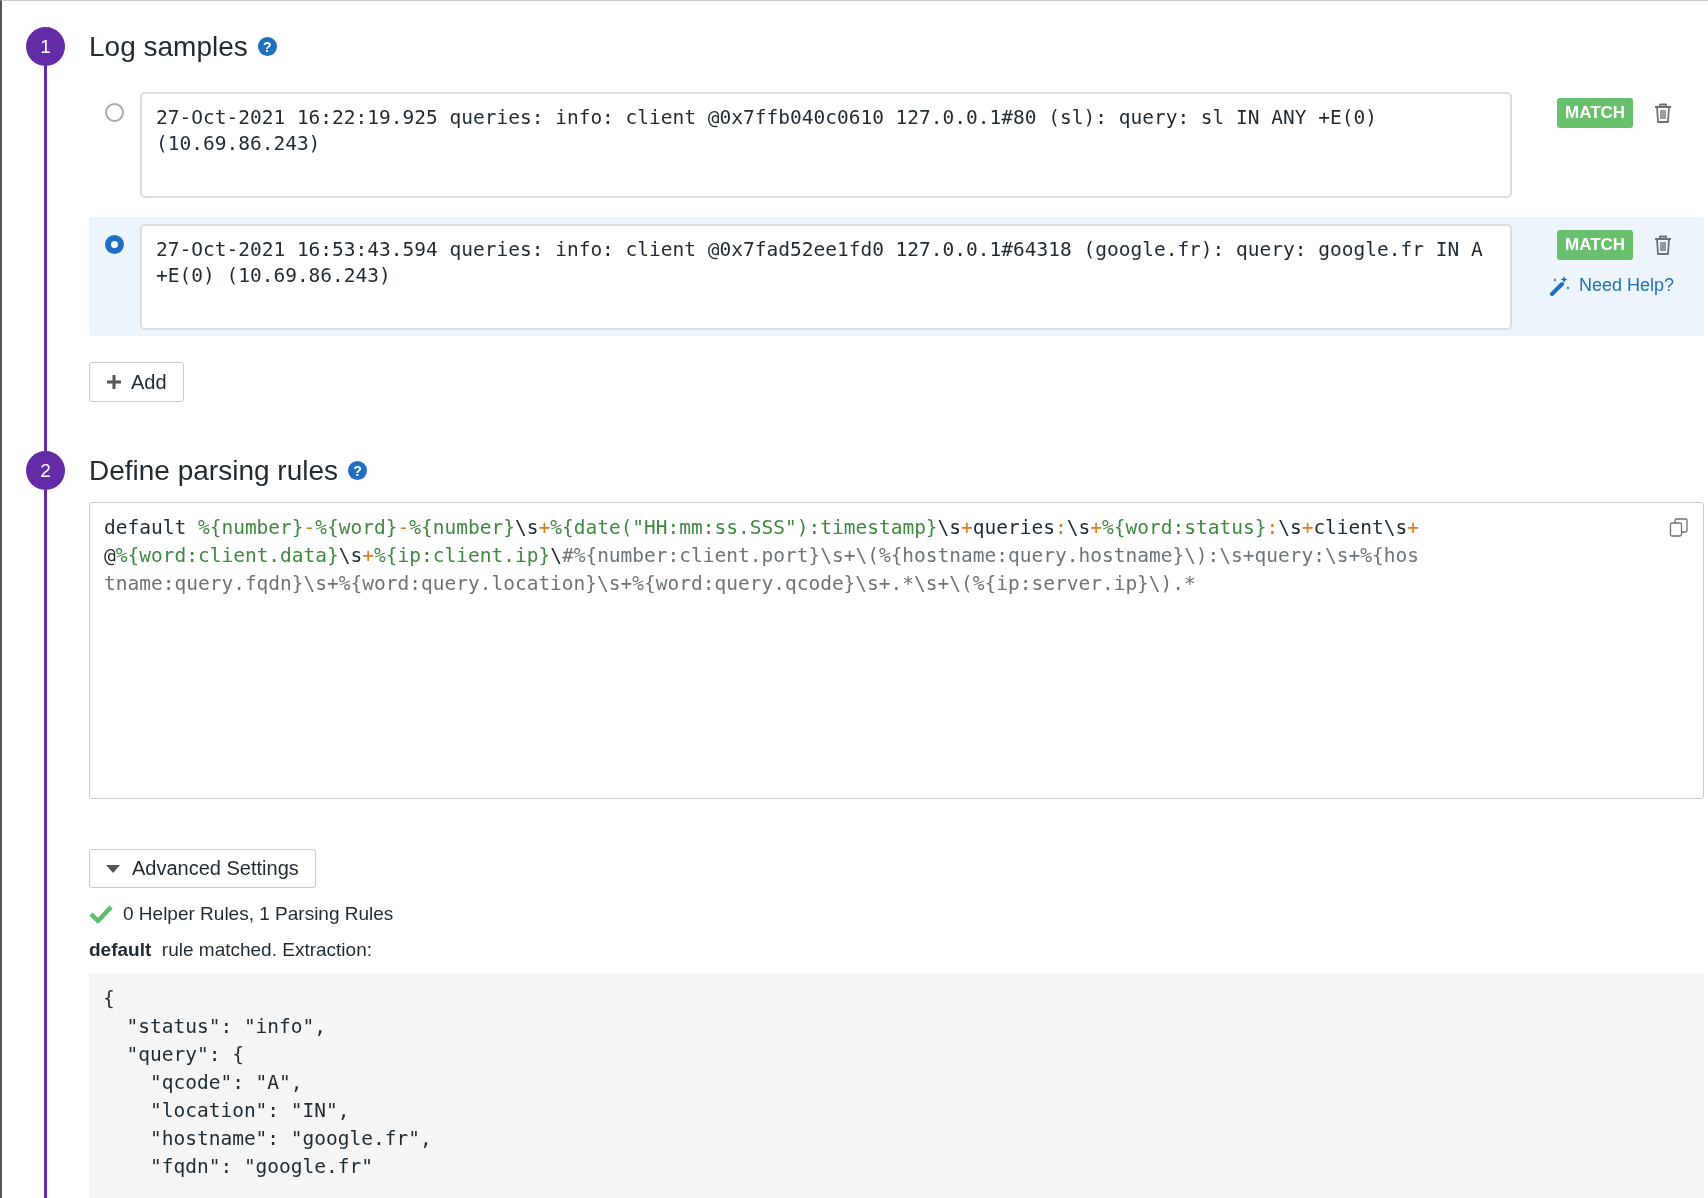  Describe the element at coordinates (258, 914) in the screenshot. I see `rules-summary: 0 Helper Rules, 1 Parsing Rules` at that location.